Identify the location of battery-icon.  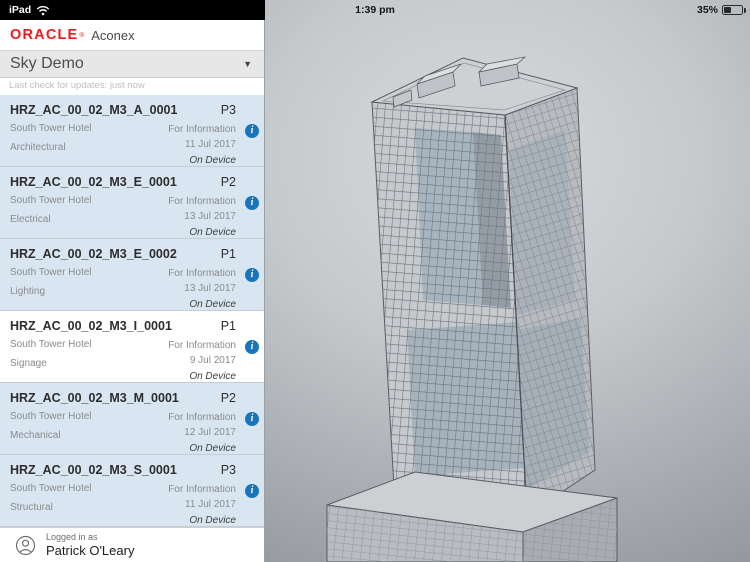
(734, 10).